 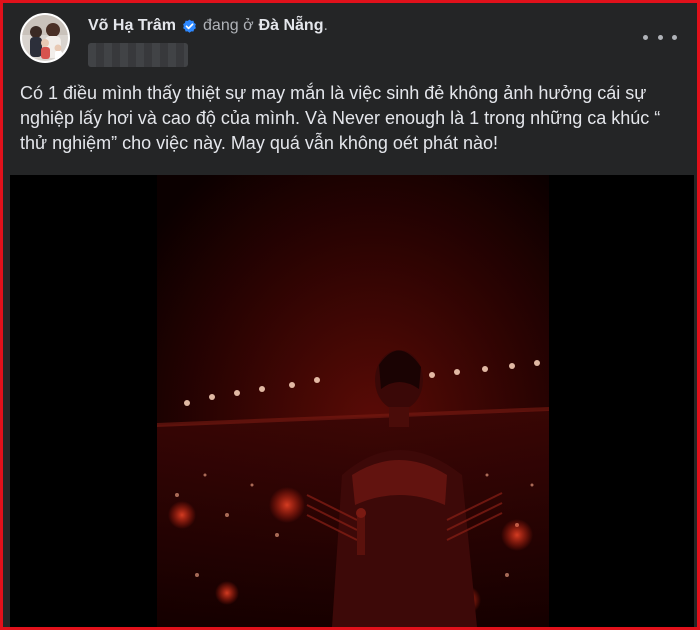 What do you see at coordinates (291, 26) in the screenshot?
I see `location-link: Đà Nẵng` at bounding box center [291, 26].